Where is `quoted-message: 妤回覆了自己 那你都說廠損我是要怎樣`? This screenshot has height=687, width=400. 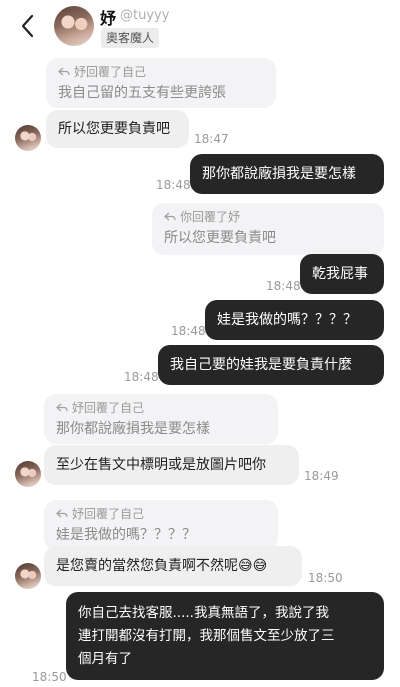
quoted-message: 妤回覆了自己 那你都說廠損我是要怎樣 is located at coordinates (161, 419).